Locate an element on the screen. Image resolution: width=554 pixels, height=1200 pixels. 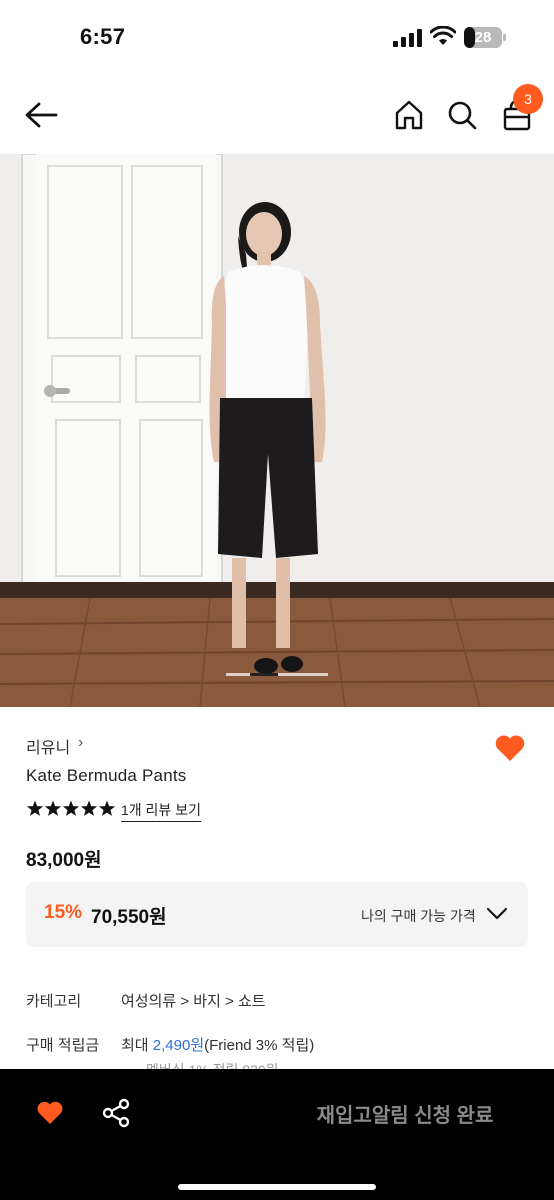
wifi-icon is located at coordinates (443, 35).